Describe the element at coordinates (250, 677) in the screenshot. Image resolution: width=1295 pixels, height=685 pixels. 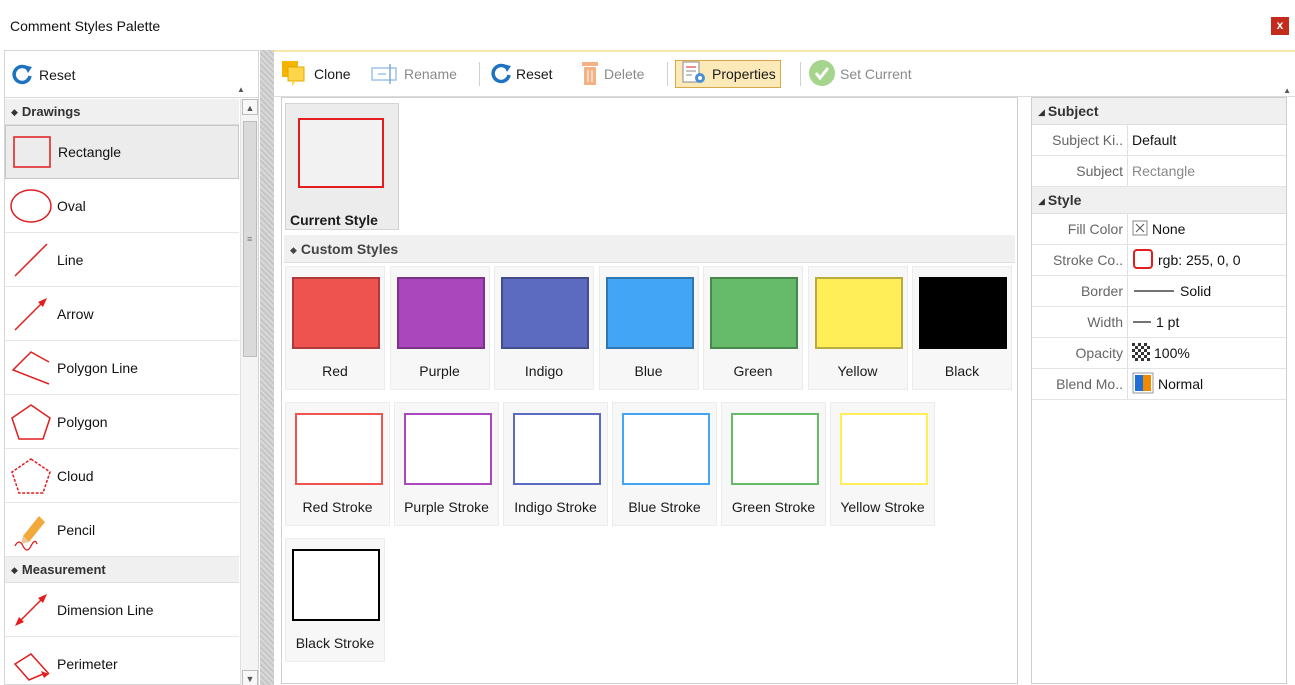
I see `scroll-down-icon: ▼` at that location.